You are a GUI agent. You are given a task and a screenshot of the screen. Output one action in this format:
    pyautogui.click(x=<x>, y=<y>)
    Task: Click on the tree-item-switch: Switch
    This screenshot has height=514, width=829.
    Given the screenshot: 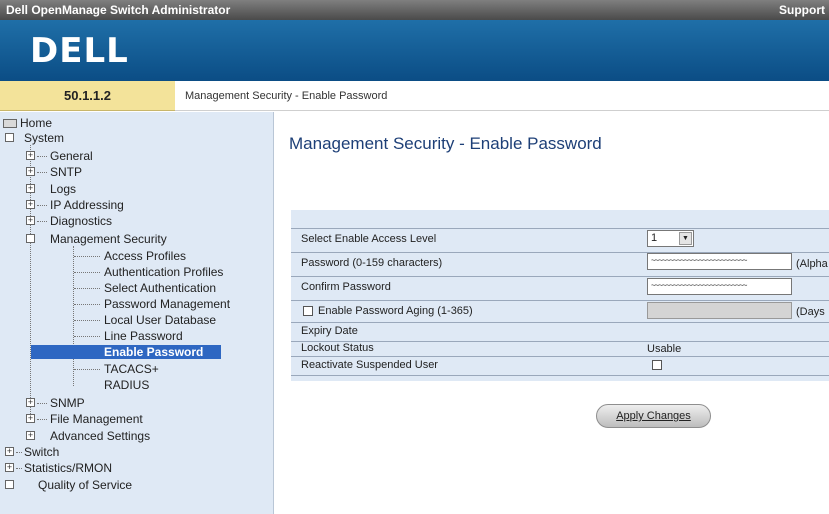 What is the action you would take?
    pyautogui.click(x=41, y=452)
    